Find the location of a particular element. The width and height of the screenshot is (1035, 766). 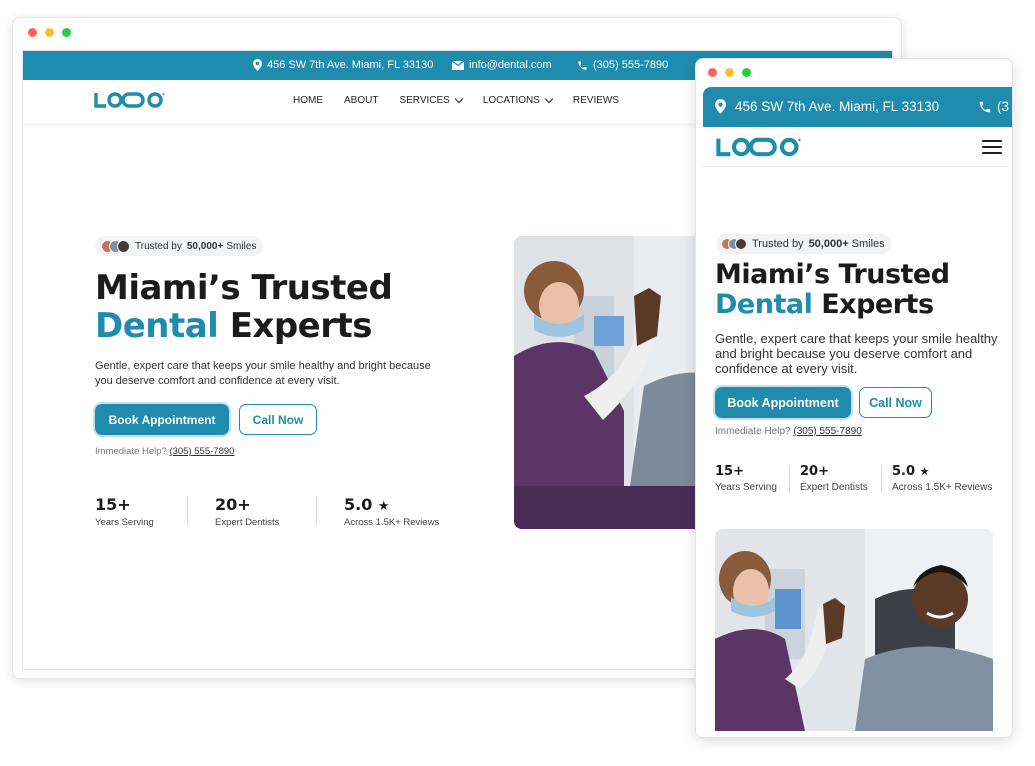

mobile-navbar is located at coordinates (855, 147).